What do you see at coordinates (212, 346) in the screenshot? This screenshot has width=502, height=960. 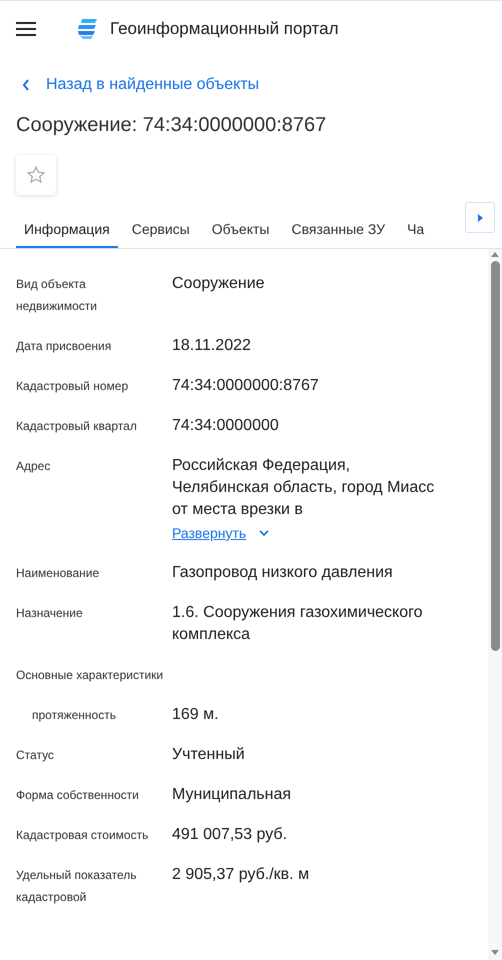 I see `field-value: 18.11.2022` at bounding box center [212, 346].